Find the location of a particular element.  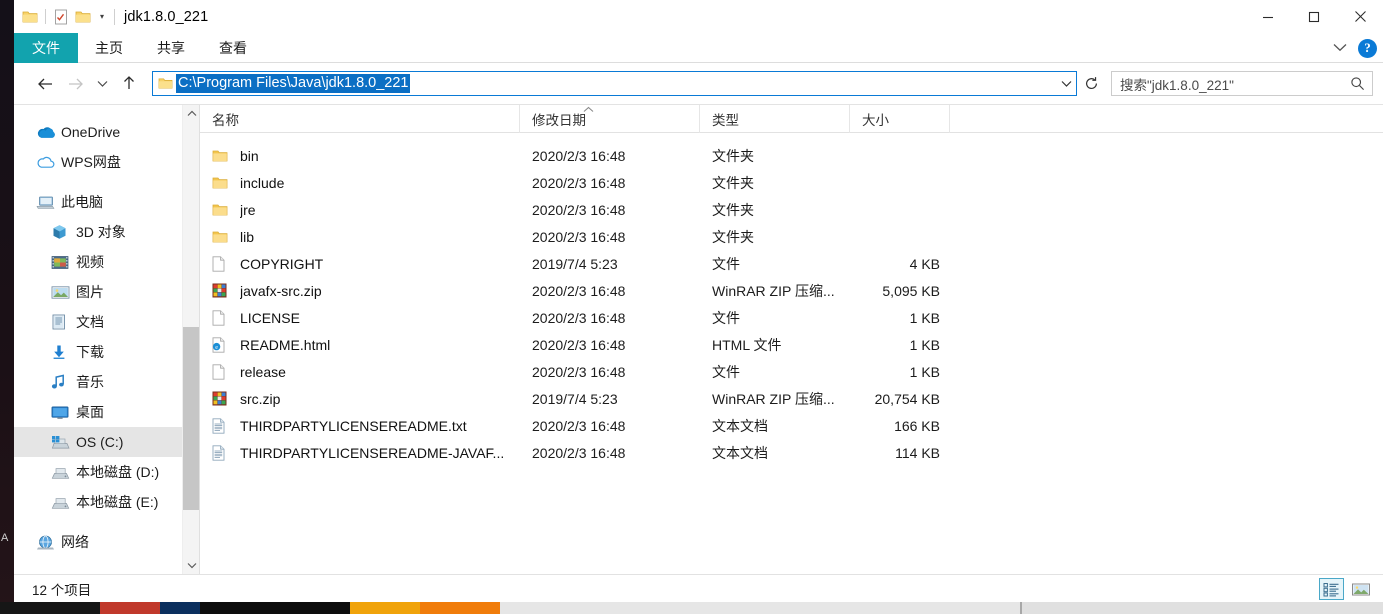

recent-locations-button is located at coordinates (102, 84).